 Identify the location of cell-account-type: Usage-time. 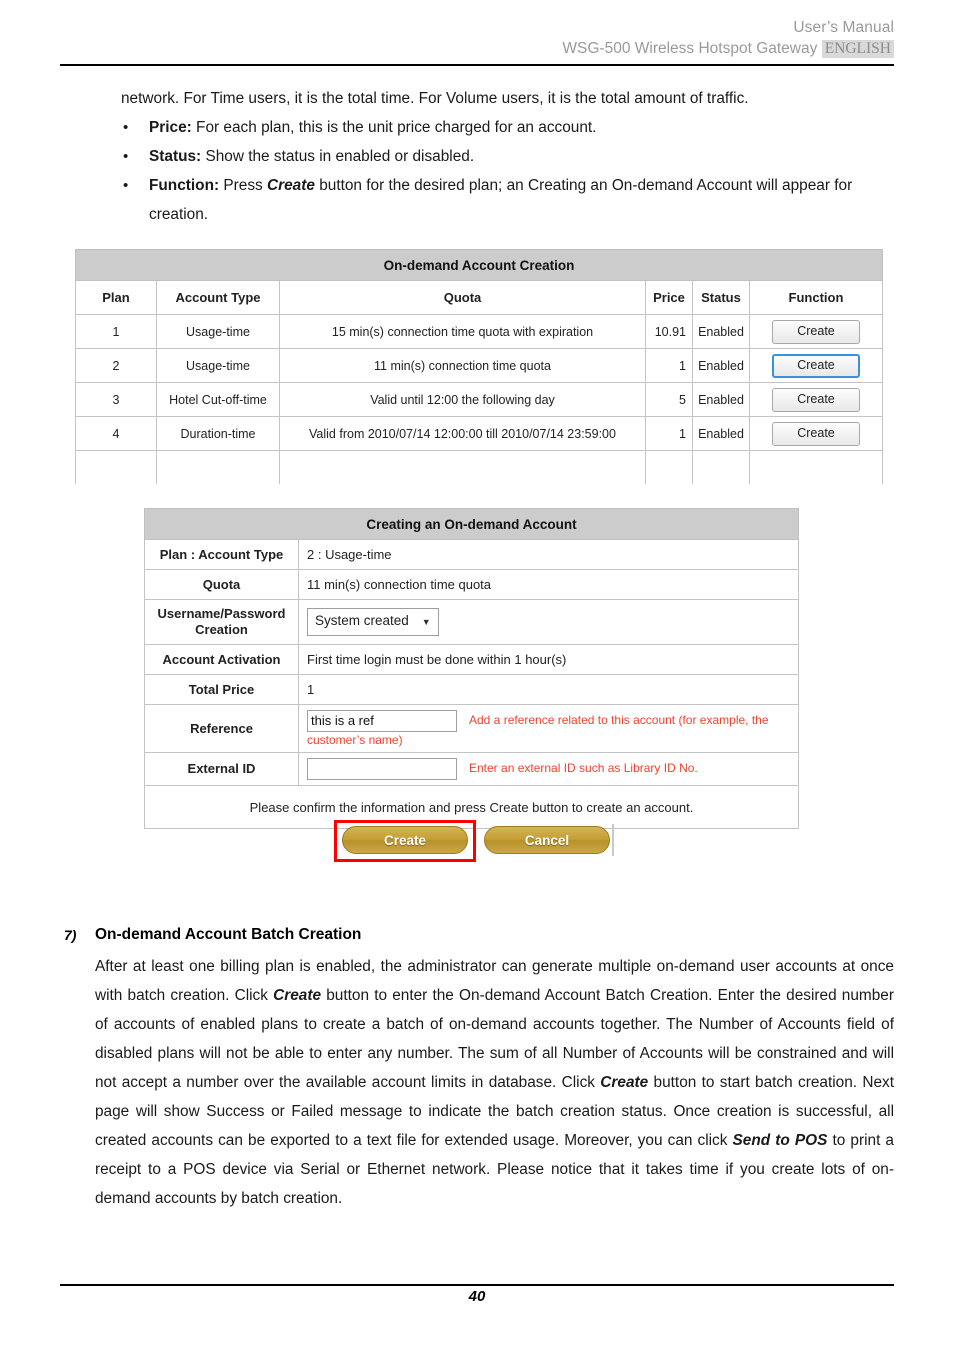
(218, 331).